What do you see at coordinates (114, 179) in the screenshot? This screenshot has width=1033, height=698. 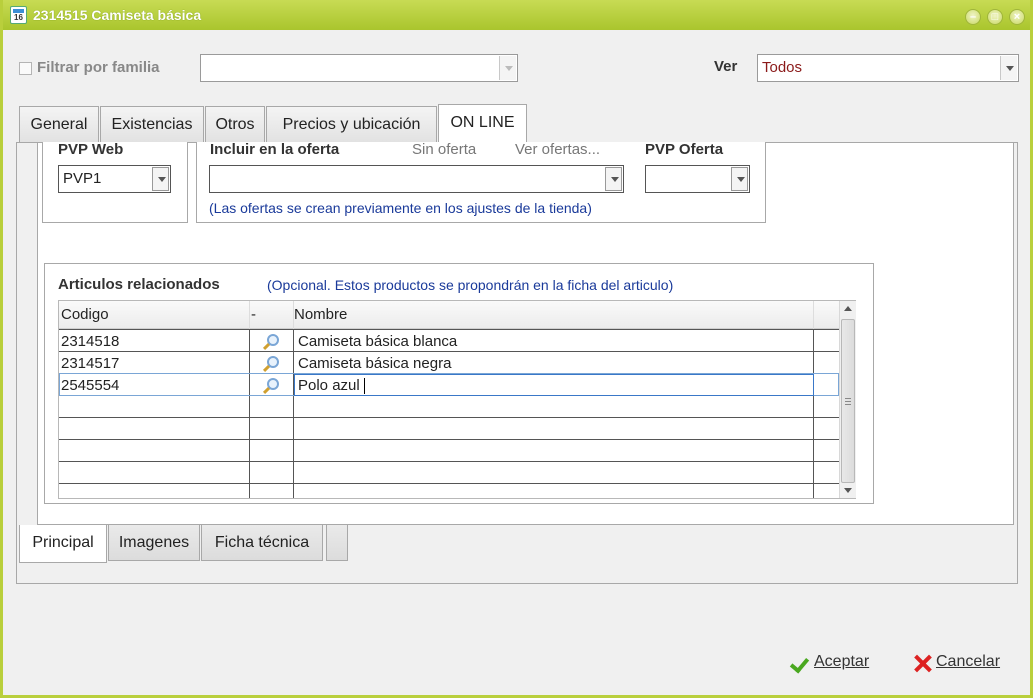 I see `pvp-web-select: PVP1` at bounding box center [114, 179].